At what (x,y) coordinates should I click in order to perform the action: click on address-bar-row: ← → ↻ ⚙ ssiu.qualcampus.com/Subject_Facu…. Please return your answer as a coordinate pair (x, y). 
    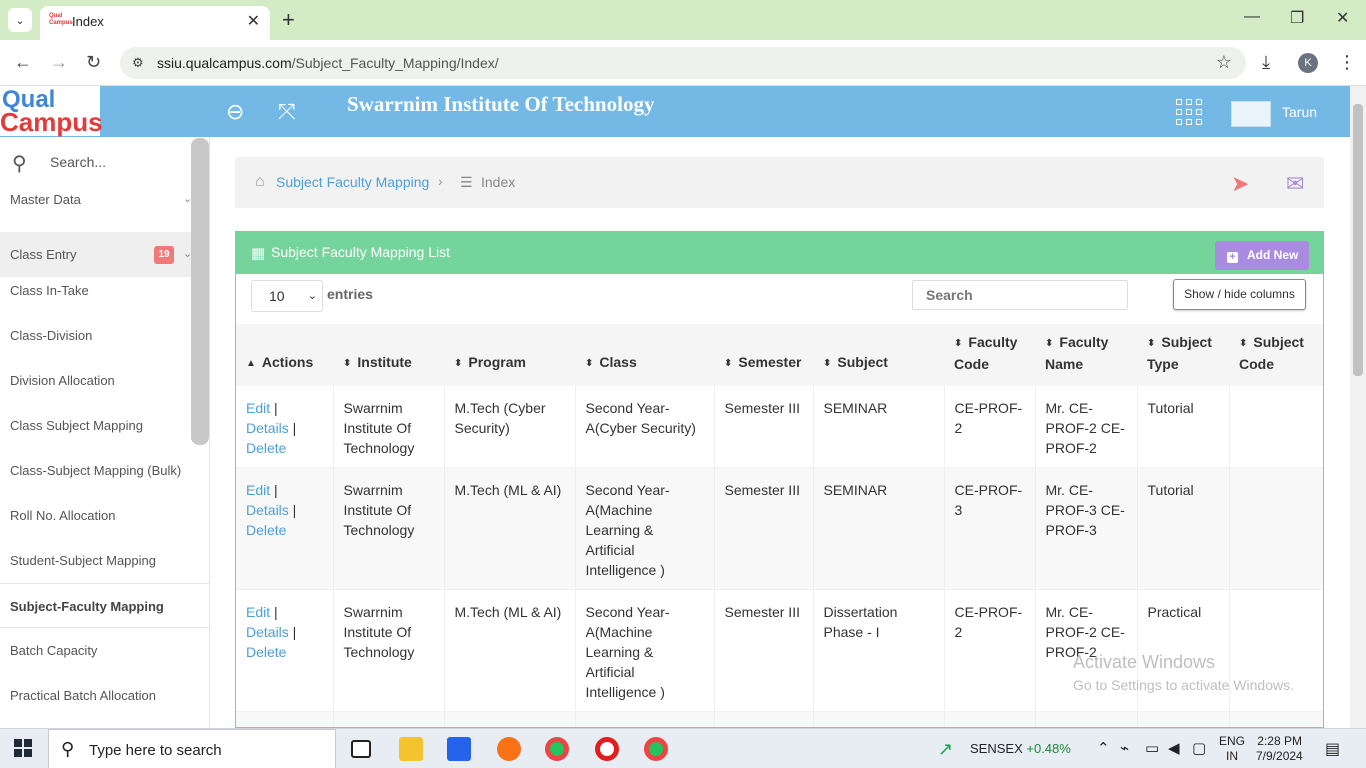
    Looking at the image, I should click on (683, 63).